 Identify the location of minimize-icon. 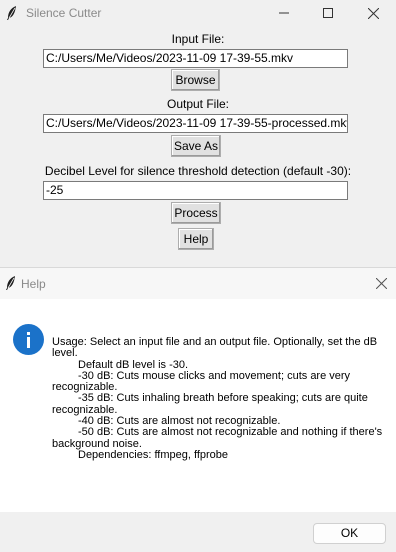
(284, 13).